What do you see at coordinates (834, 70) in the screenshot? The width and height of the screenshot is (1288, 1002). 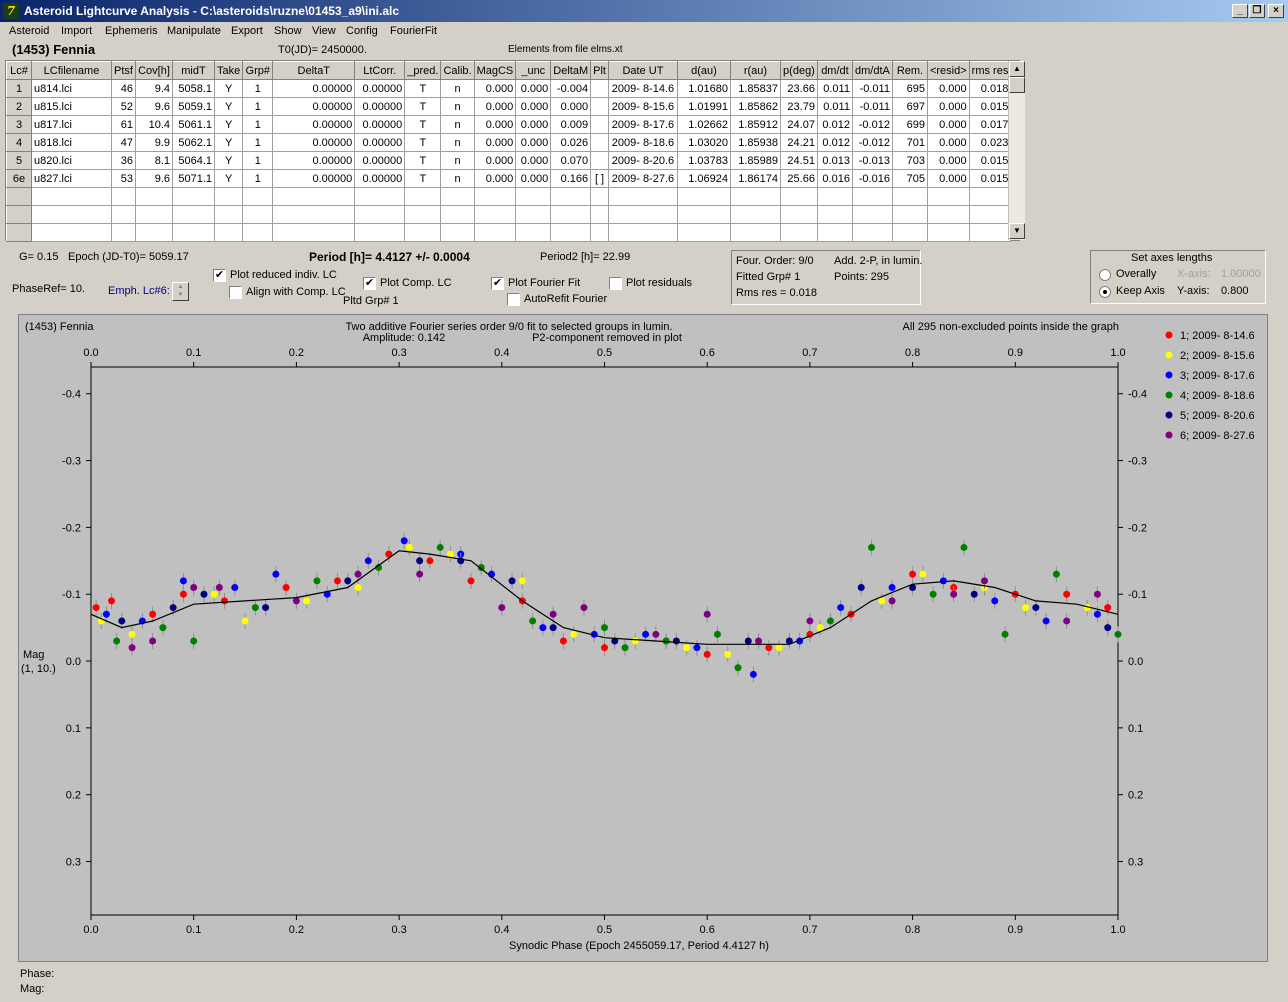 I see `column-header: dm/dt` at bounding box center [834, 70].